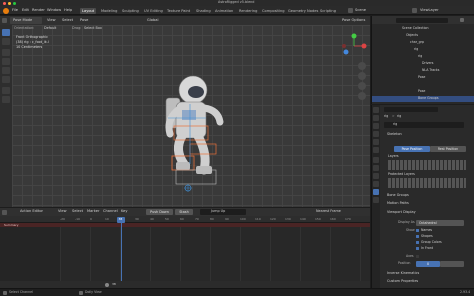 The height and width of the screenshot is (296, 474). Describe the element at coordinates (6, 90) in the screenshot. I see `annotate-tool-icon` at that location.